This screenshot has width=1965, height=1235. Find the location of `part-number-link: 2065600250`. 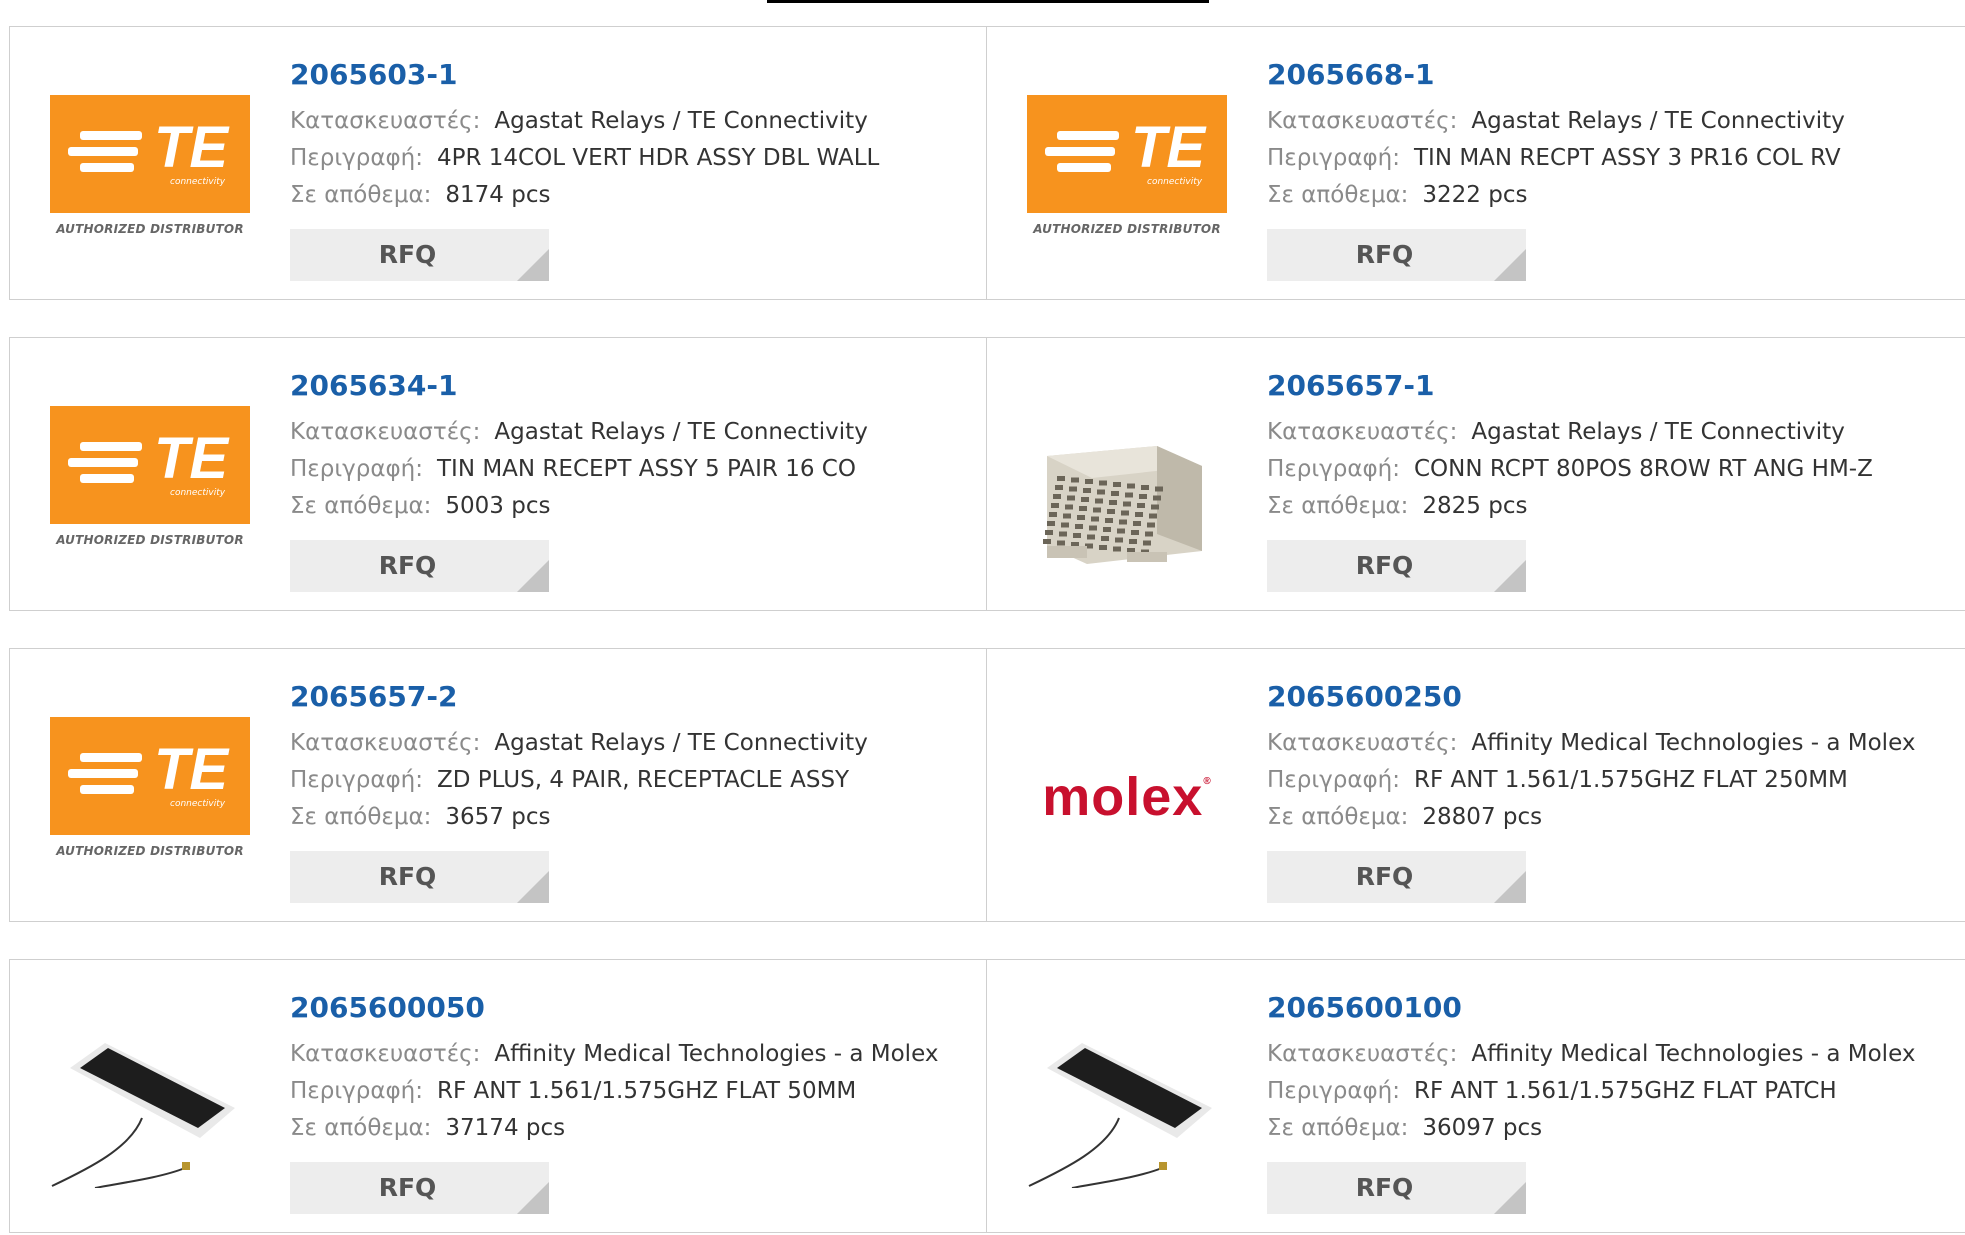

part-number-link: 2065600250 is located at coordinates (1606, 697).